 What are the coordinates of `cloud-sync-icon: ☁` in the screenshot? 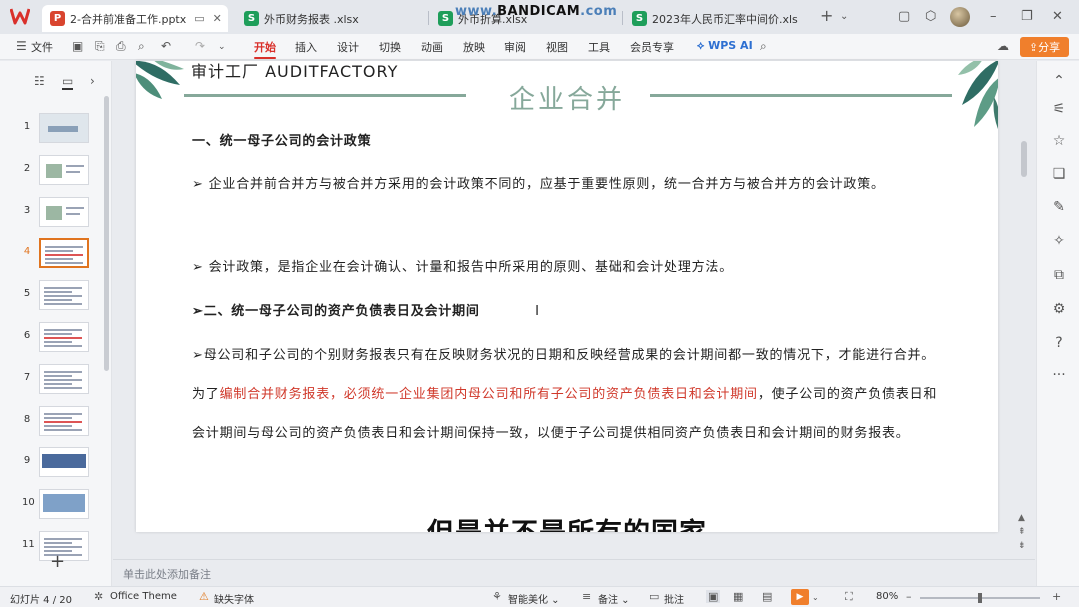 It's located at (1003, 46).